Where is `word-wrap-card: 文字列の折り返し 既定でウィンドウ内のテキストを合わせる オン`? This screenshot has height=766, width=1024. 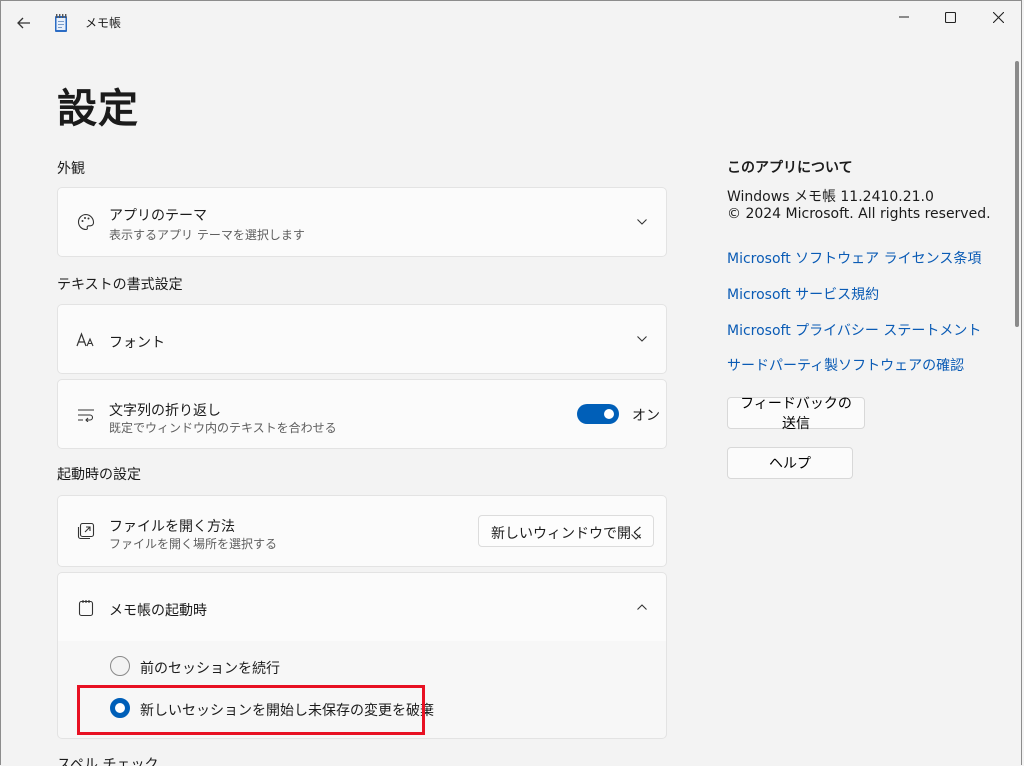
word-wrap-card: 文字列の折り返し 既定でウィンドウ内のテキストを合わせる オン is located at coordinates (362, 414).